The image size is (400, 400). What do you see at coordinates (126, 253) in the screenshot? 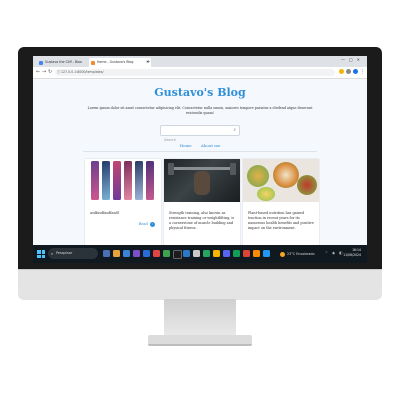
I see `edge-icon` at bounding box center [126, 253].